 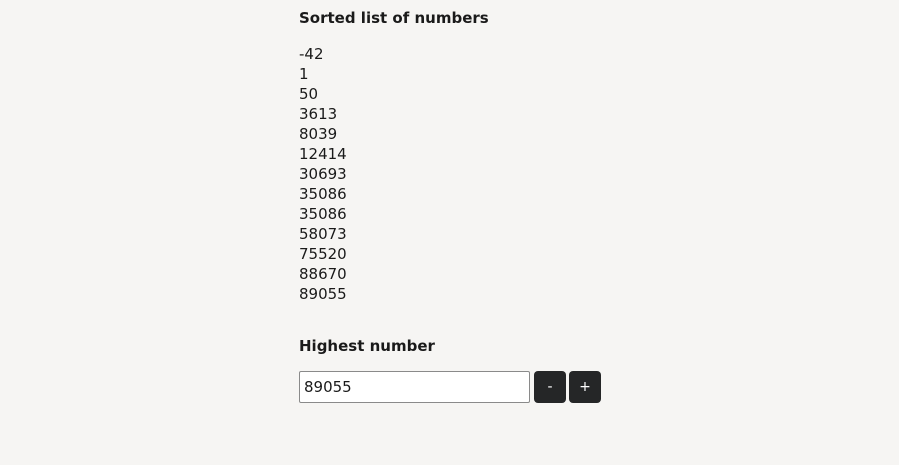 I want to click on decrement-button: -, so click(x=550, y=387).